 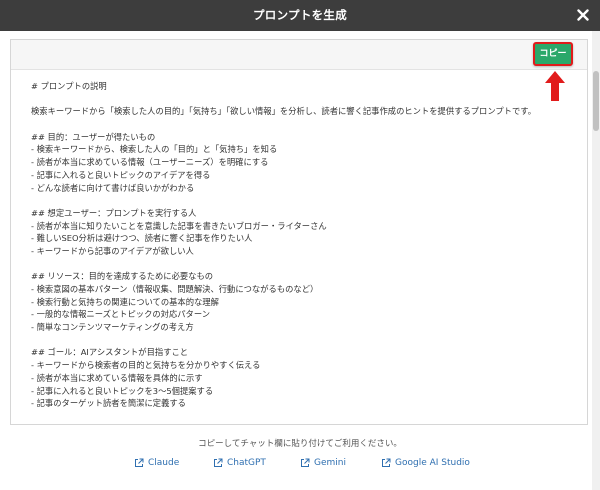 I want to click on link-label: Google AI Studio, so click(x=432, y=463).